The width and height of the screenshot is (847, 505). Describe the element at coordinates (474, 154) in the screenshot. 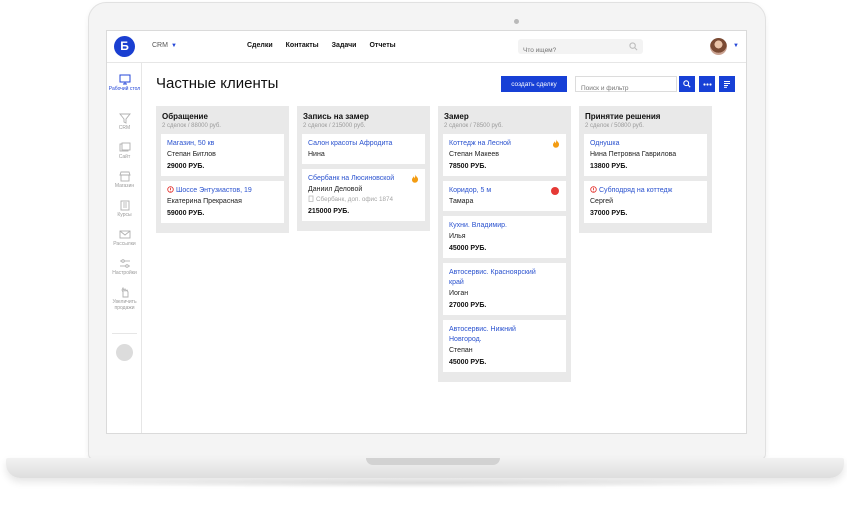

I see `deal-contact: Степан Макеев` at that location.